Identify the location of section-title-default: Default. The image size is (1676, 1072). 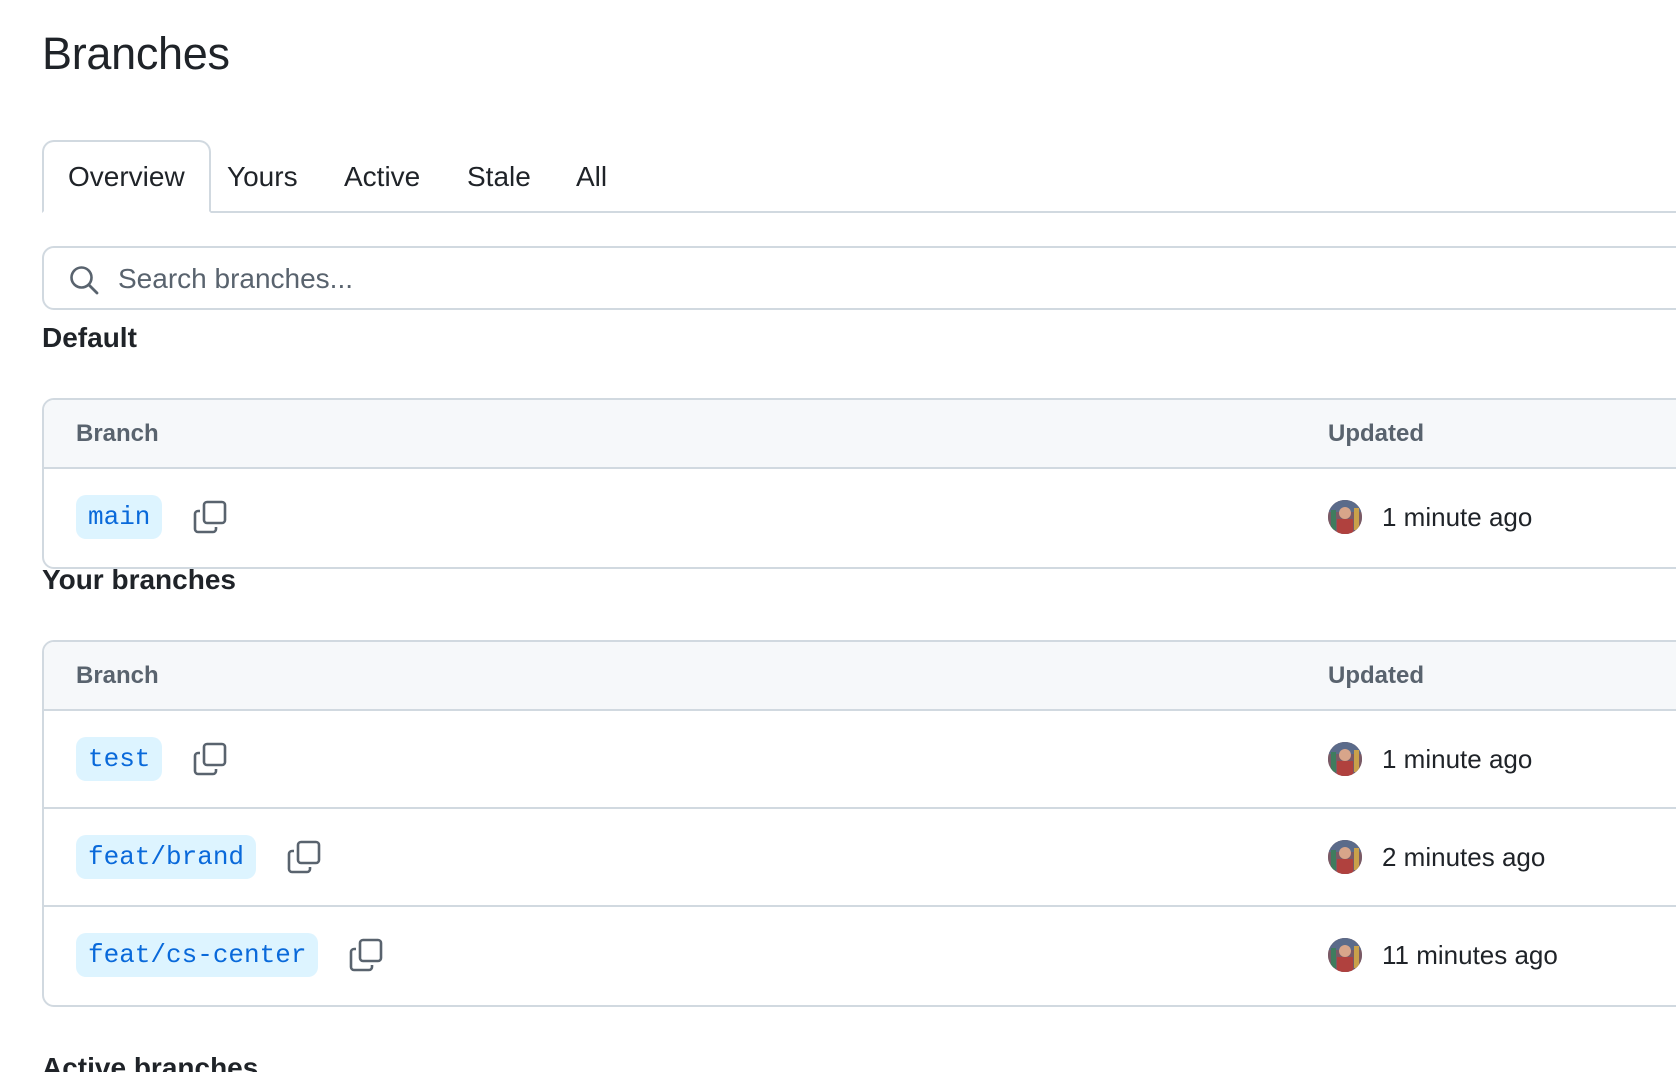
(89, 337).